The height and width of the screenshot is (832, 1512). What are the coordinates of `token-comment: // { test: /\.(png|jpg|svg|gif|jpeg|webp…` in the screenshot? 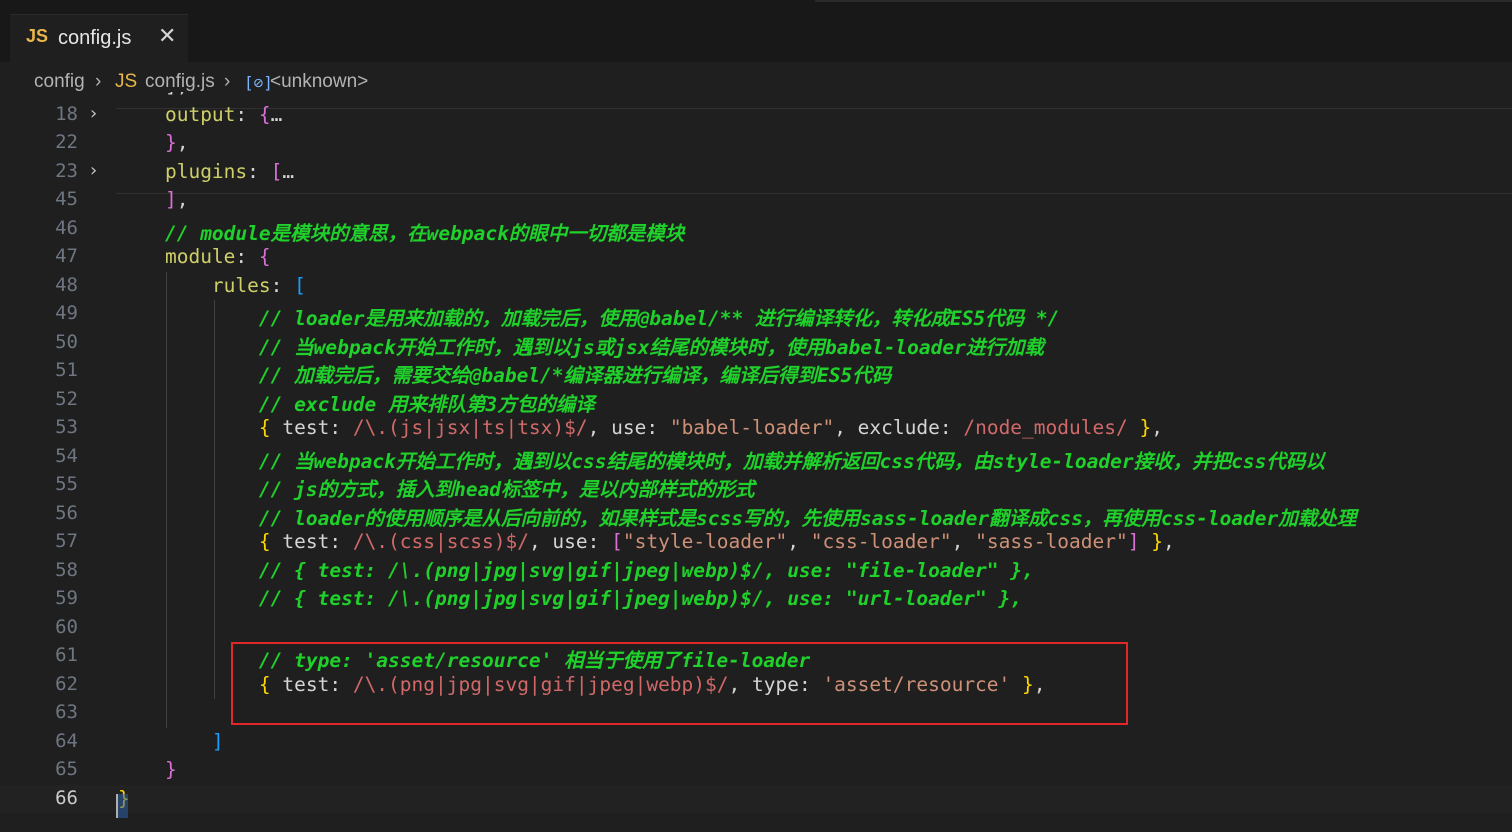 It's located at (646, 570).